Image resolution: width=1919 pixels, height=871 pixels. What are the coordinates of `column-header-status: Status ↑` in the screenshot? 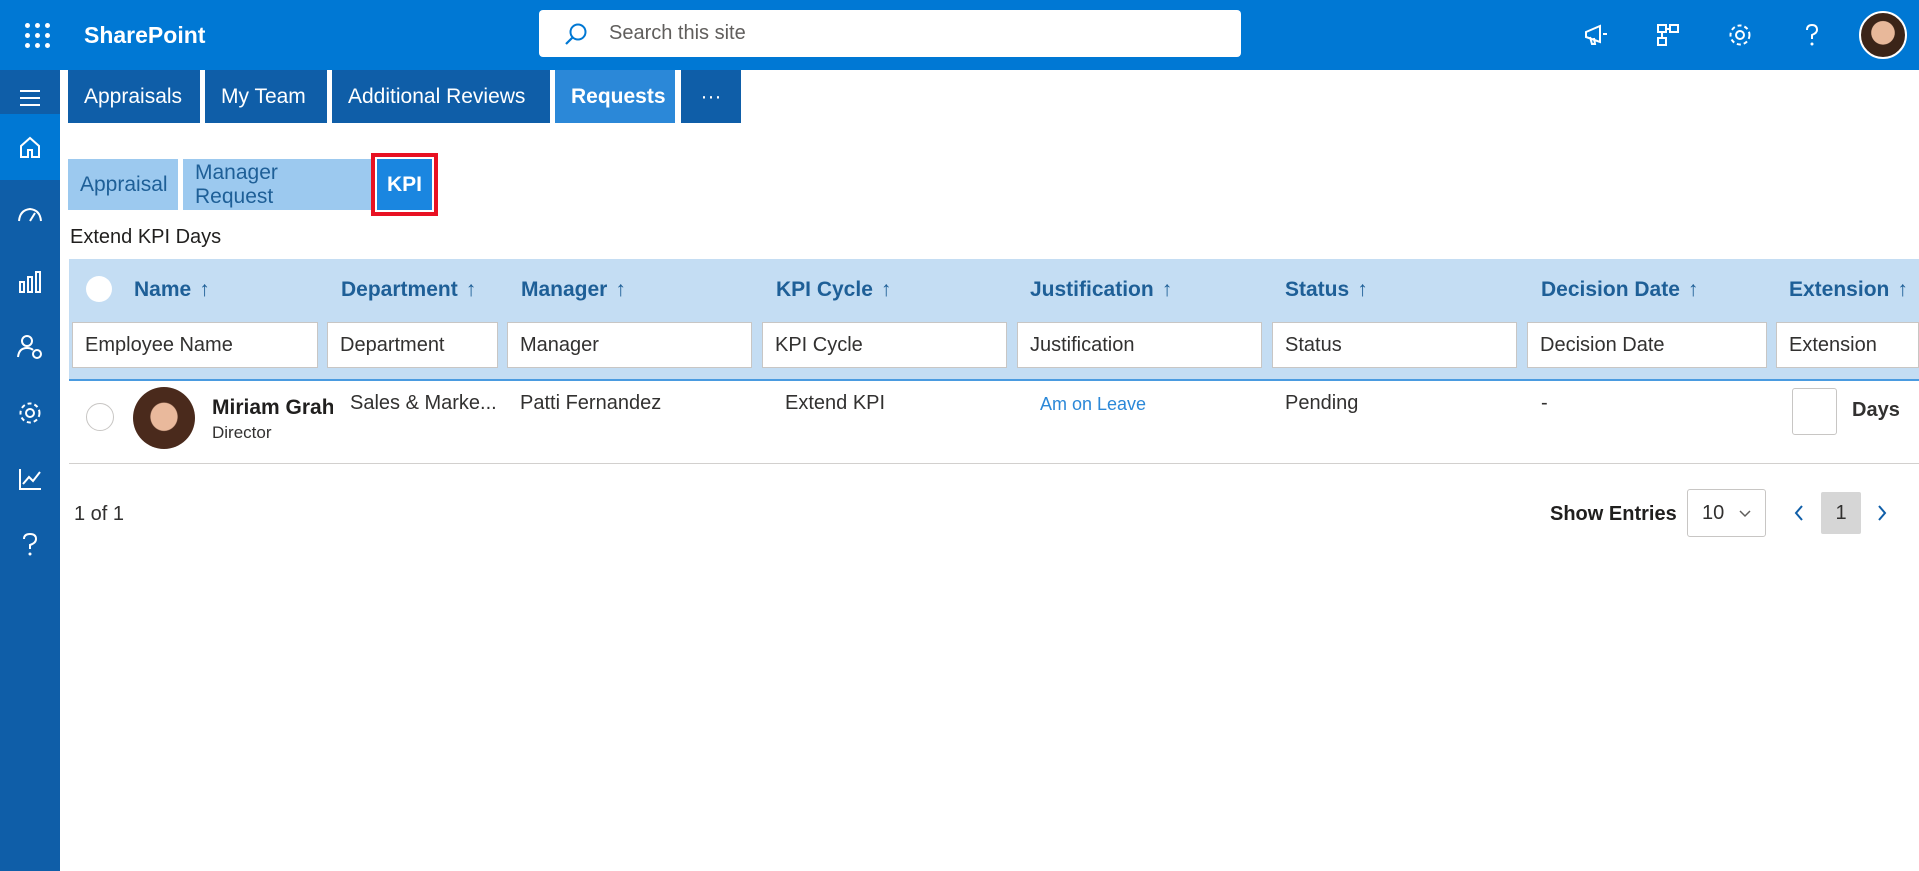 It's located at (1326, 290).